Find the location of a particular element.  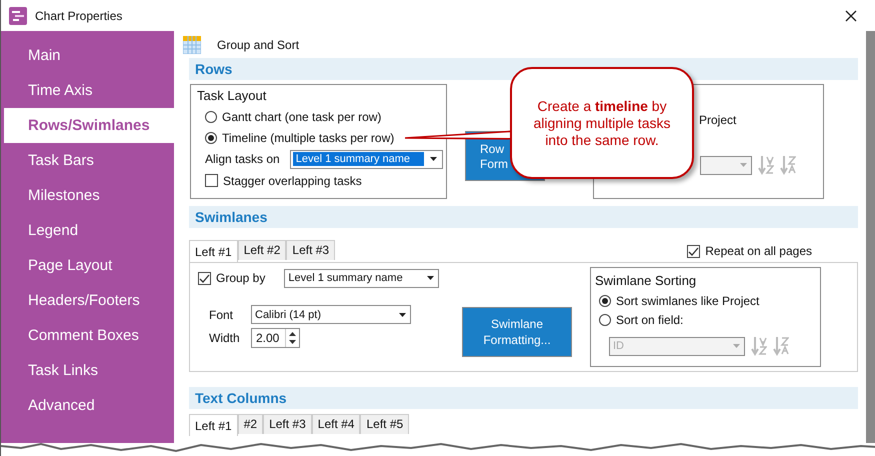

checkbox-label: Group by is located at coordinates (241, 278).